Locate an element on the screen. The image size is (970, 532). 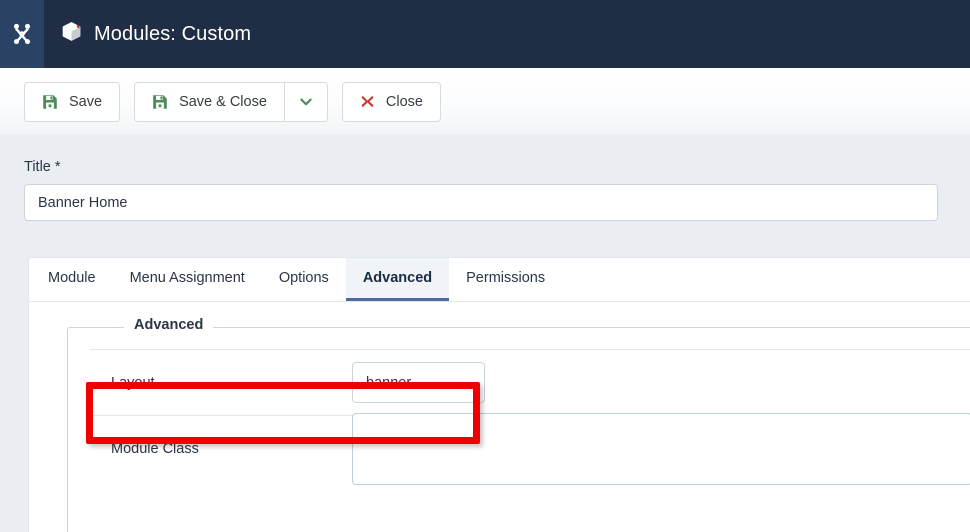
module-class-input is located at coordinates (661, 448).